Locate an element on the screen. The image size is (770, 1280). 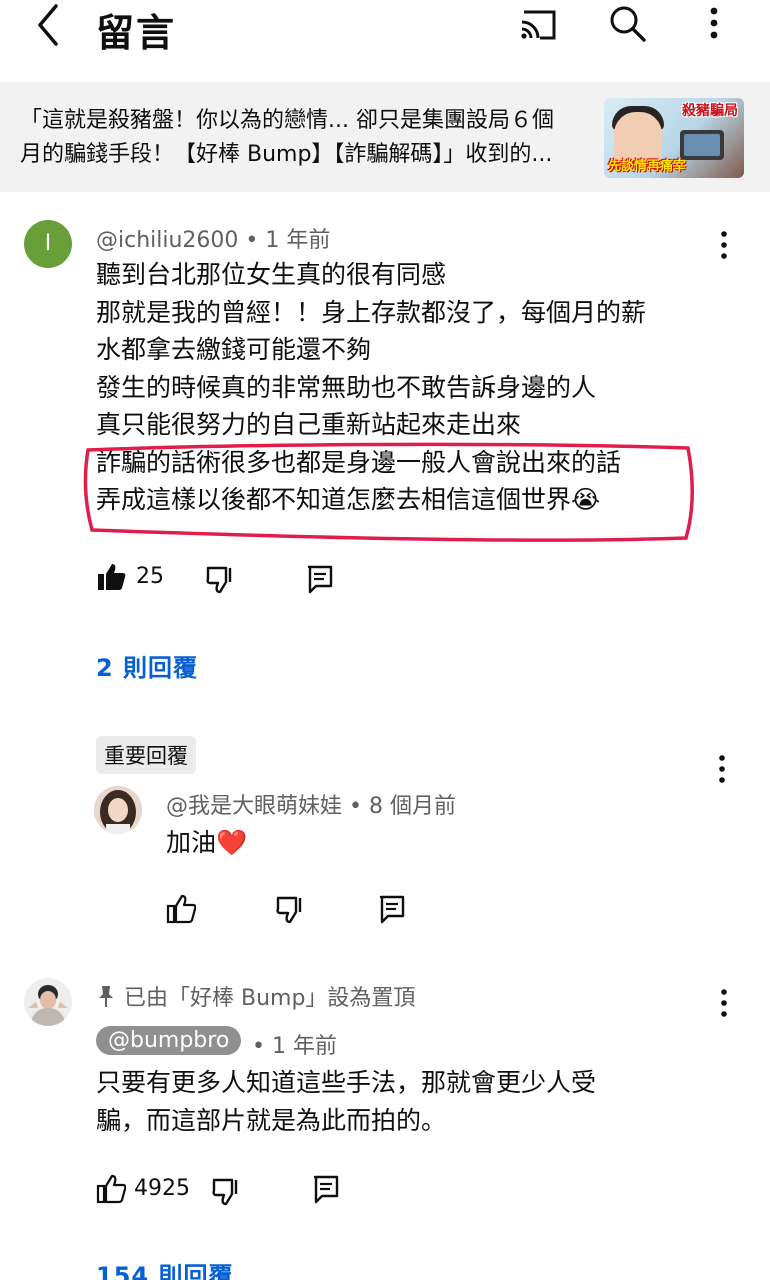
view-replies-link: 2 則回覆 is located at coordinates (147, 665).